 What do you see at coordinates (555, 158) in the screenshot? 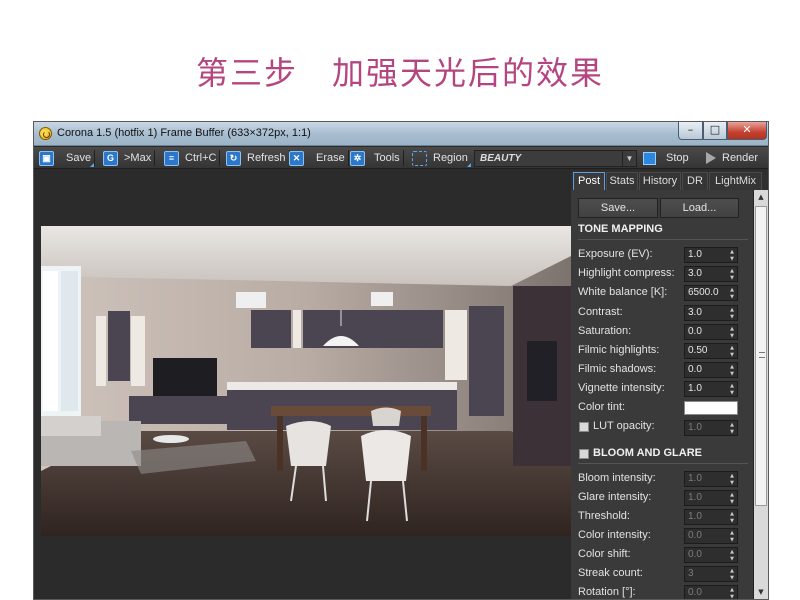
I see `render-pass-select: BEAUTY ▼` at bounding box center [555, 158].